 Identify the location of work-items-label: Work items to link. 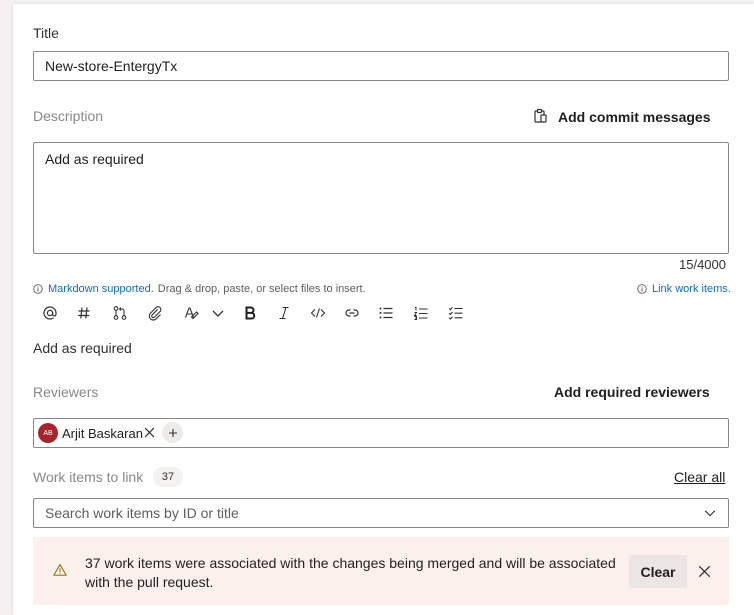
(88, 477).